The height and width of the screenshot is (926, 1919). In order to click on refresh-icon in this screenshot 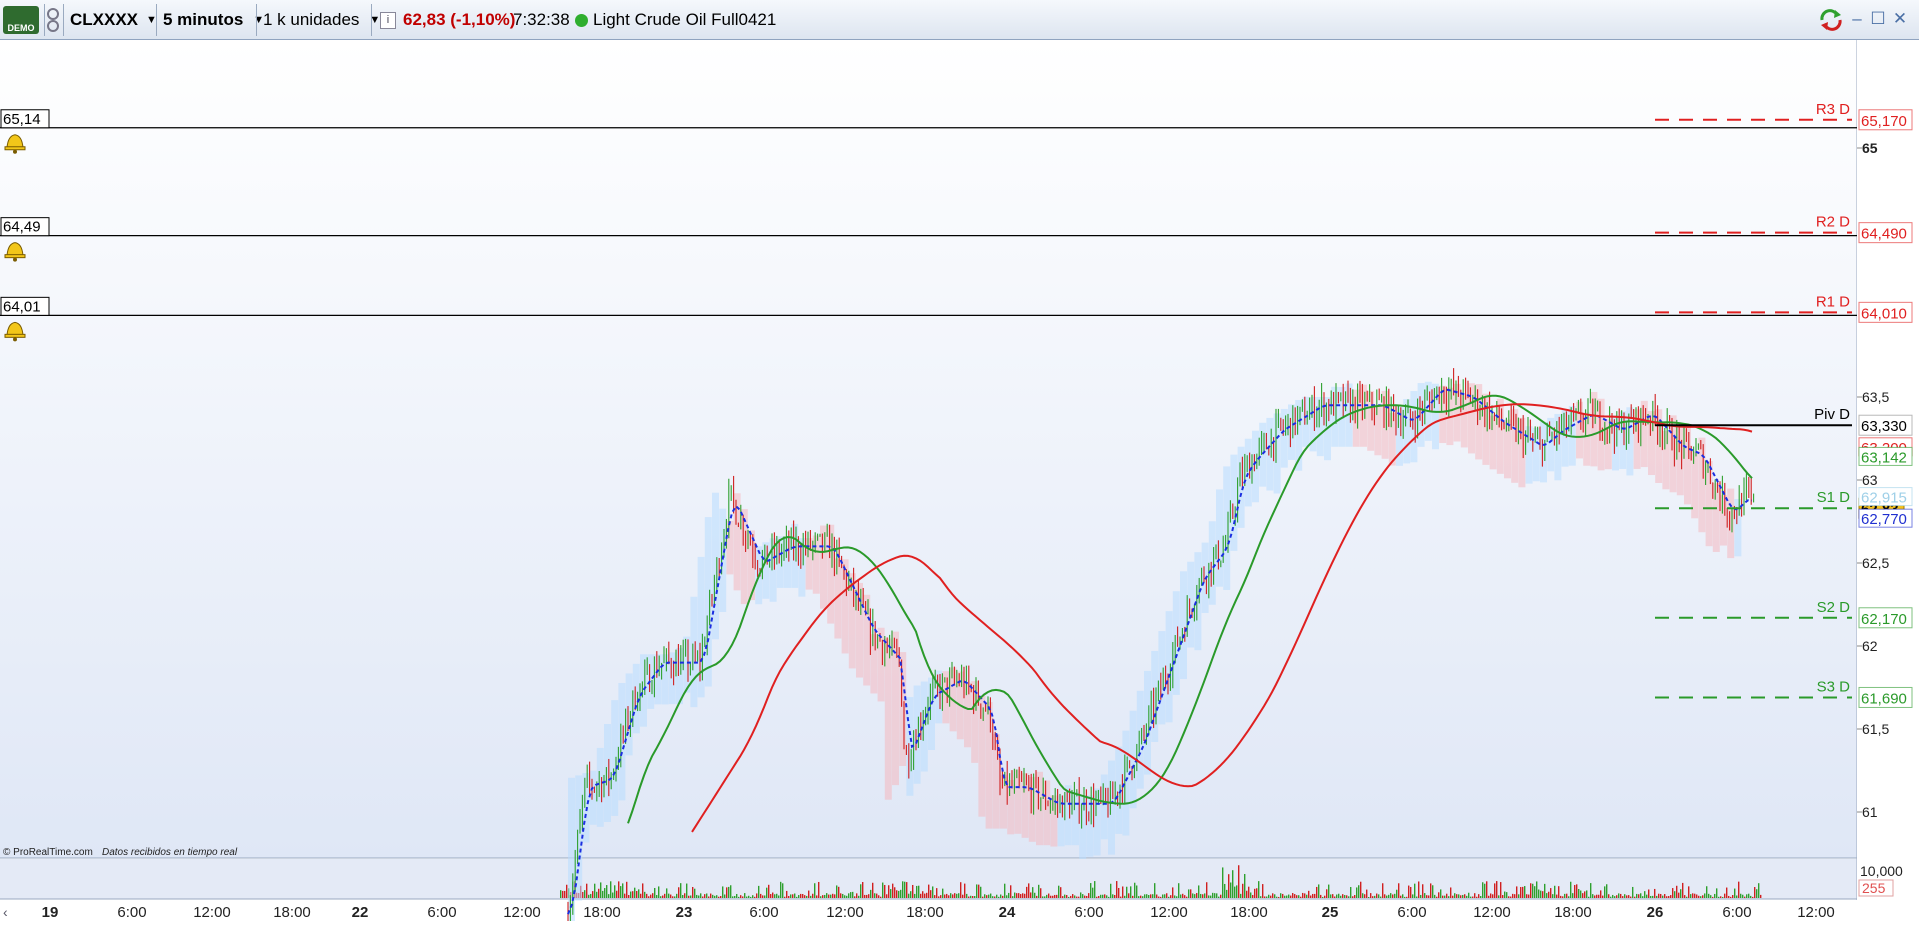, I will do `click(1831, 20)`.